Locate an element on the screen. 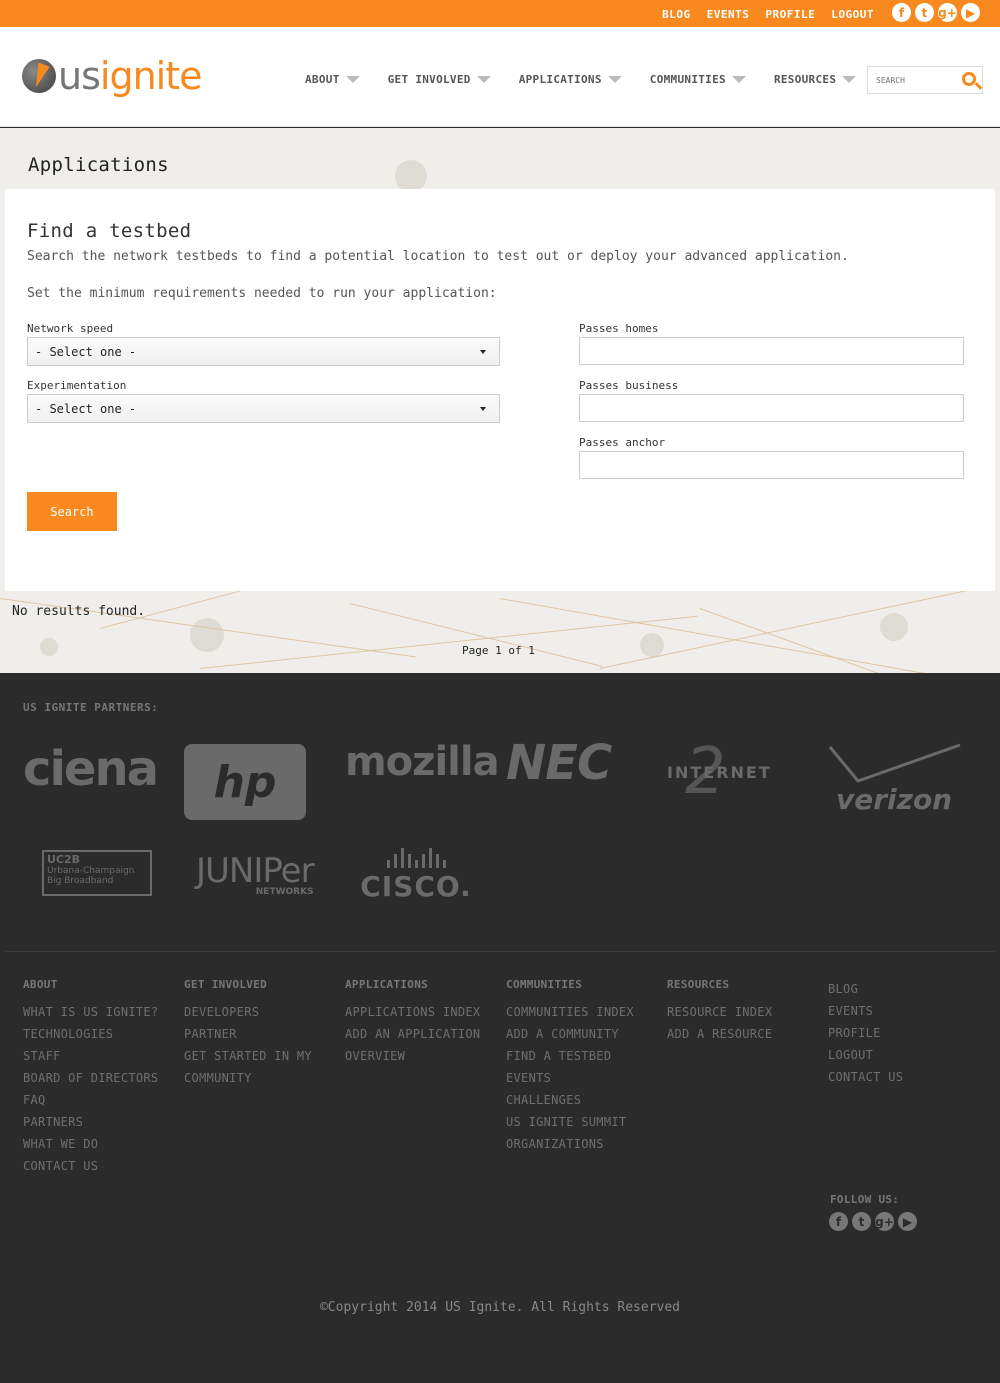 This screenshot has height=1383, width=1000. passes-business-input is located at coordinates (771, 408).